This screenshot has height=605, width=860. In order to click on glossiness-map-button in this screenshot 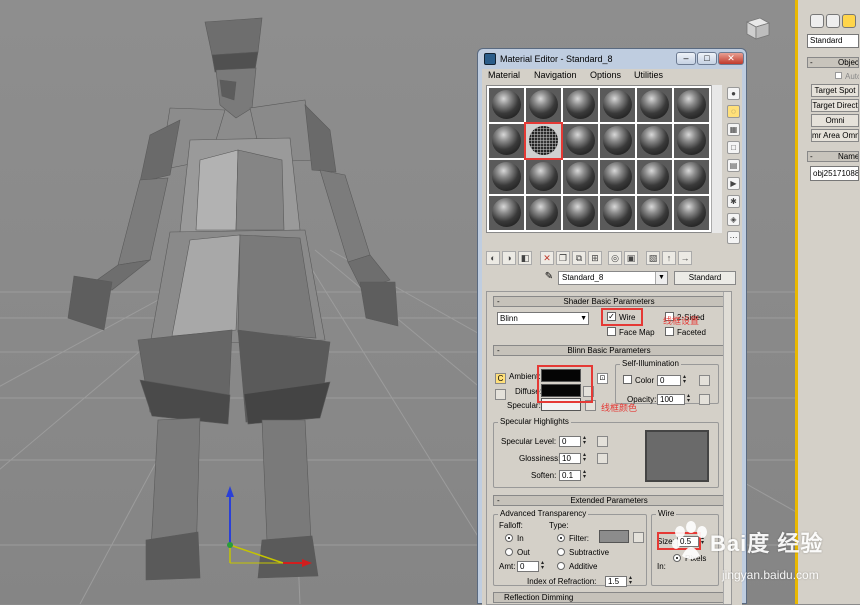, I will do `click(602, 458)`.